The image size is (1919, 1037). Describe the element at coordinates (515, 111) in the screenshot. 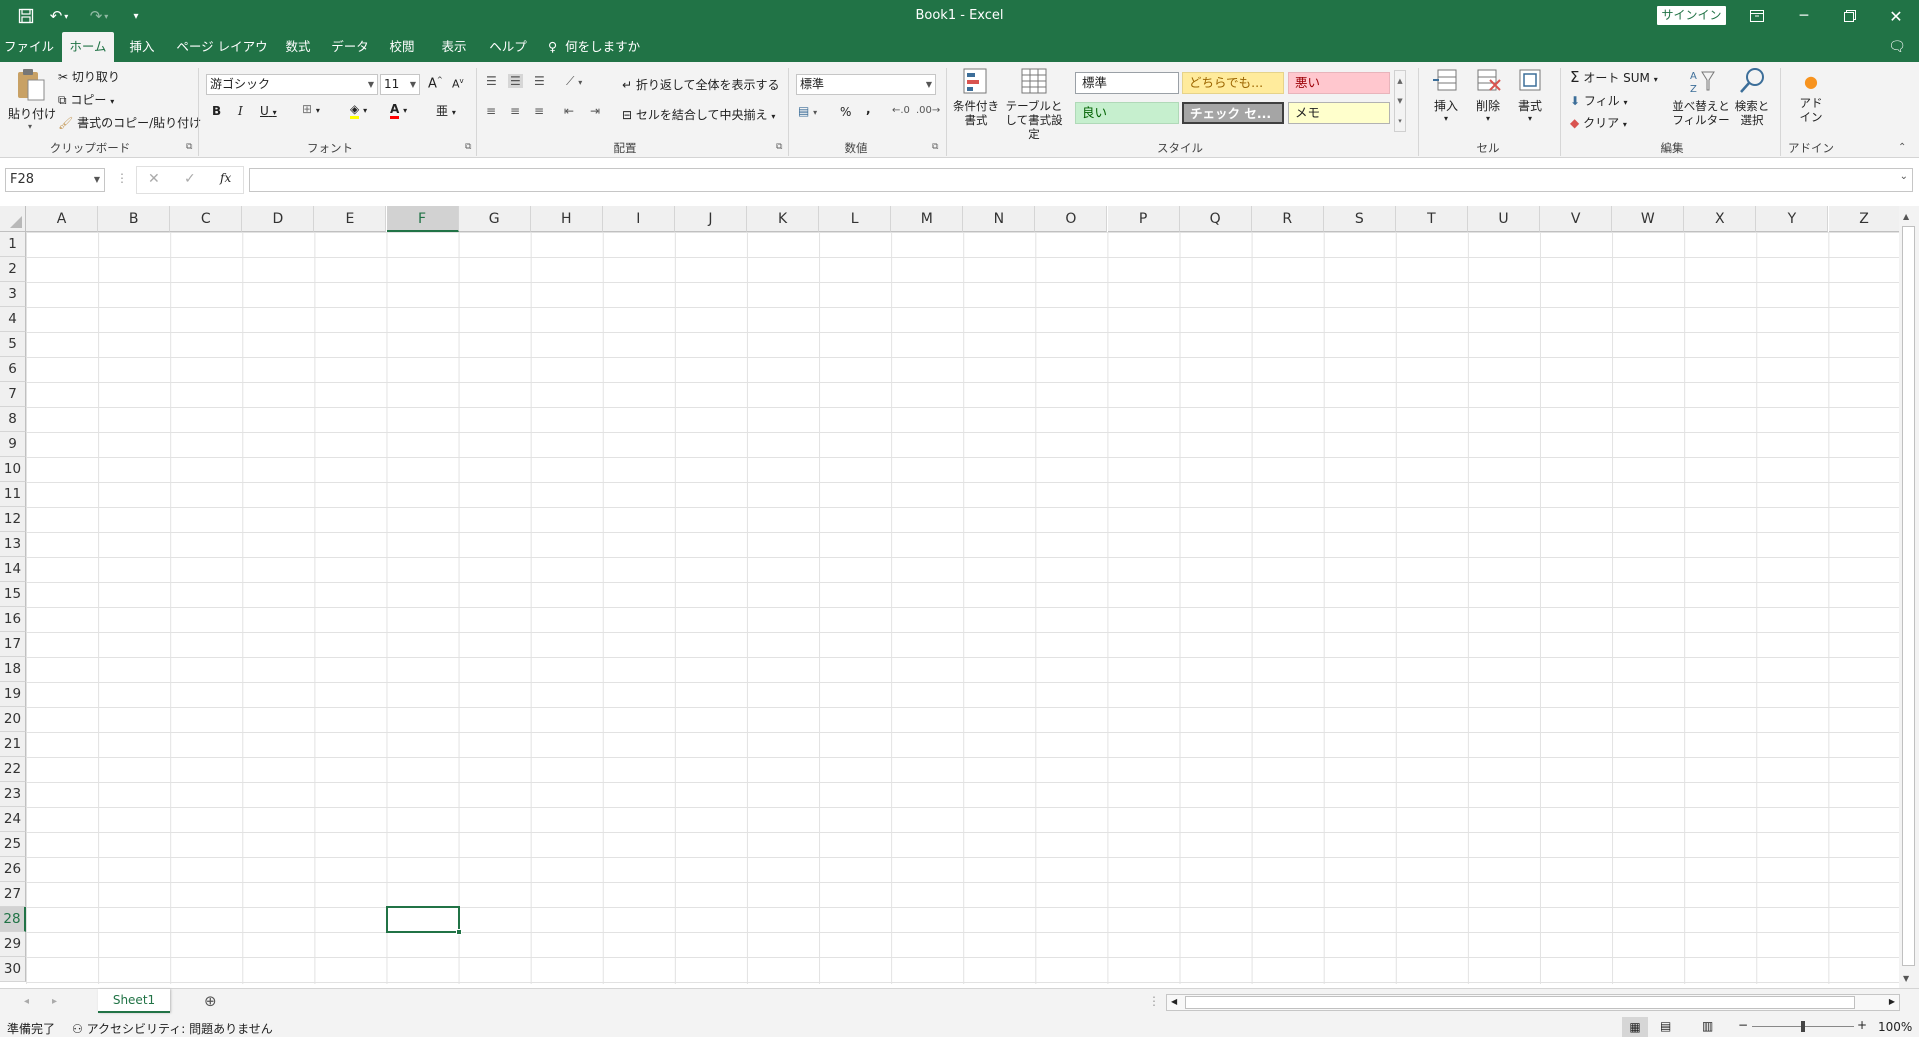

I see `align-center-icon: ≡` at that location.